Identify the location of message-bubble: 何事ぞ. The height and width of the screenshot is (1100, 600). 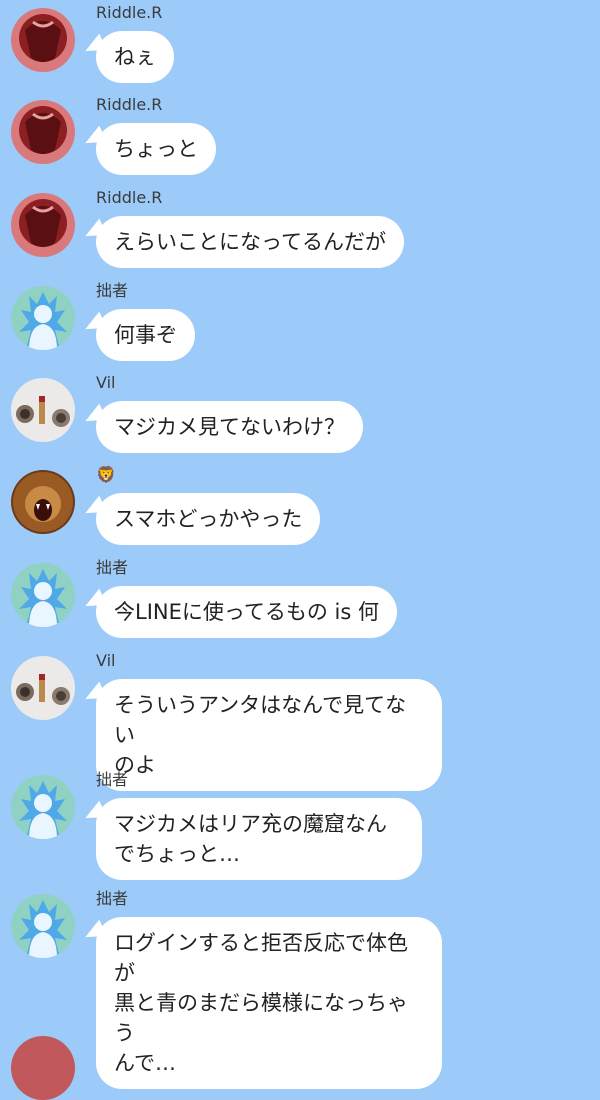
(145, 335).